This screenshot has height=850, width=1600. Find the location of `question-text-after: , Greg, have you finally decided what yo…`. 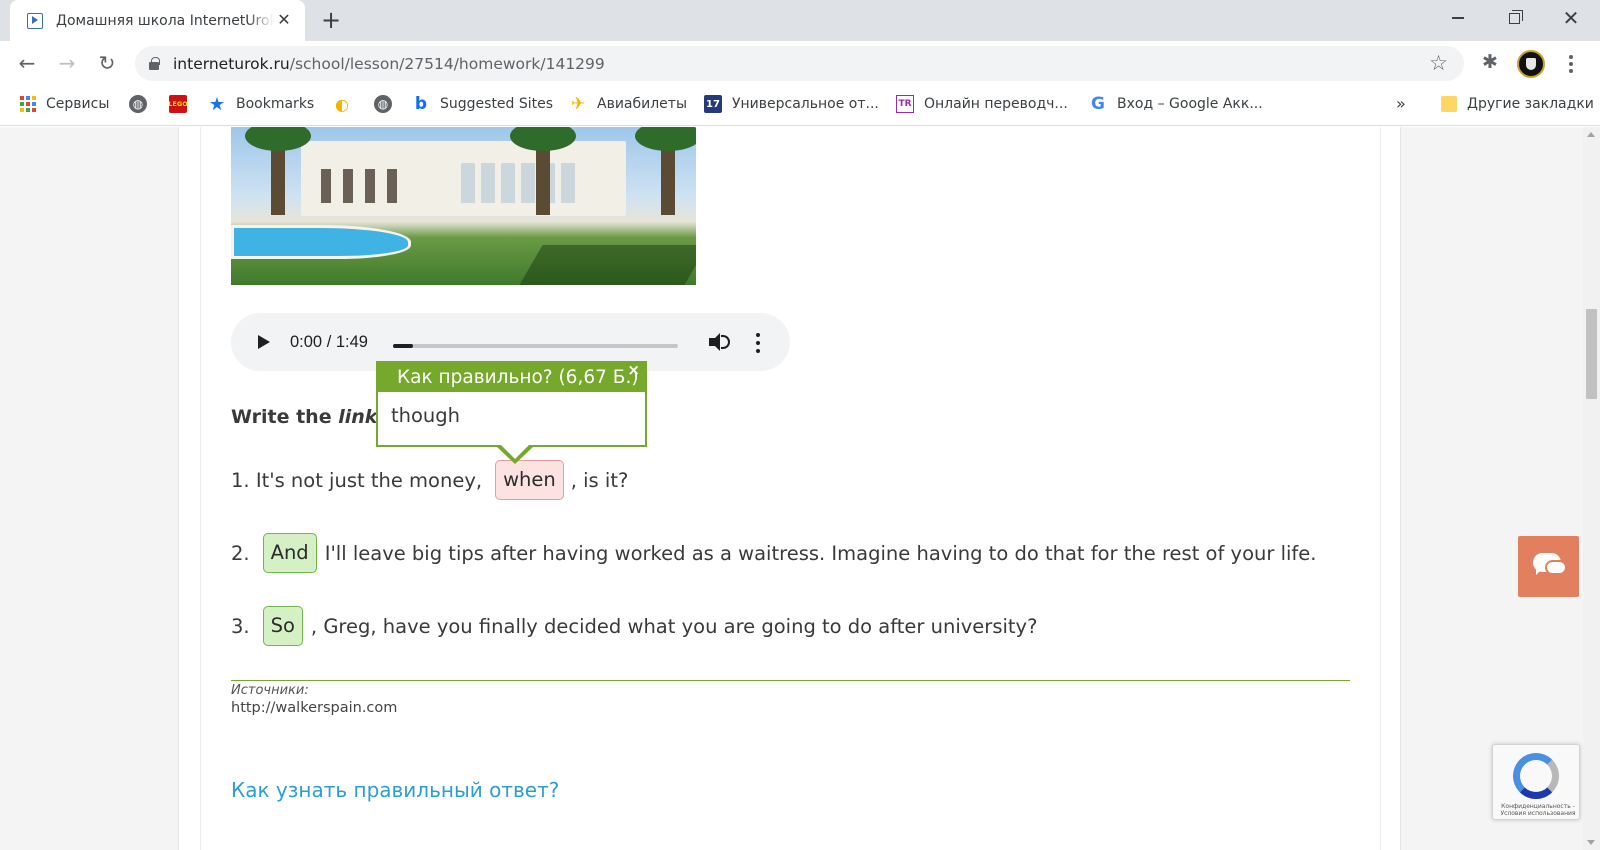

question-text-after: , Greg, have you finally decided what yo… is located at coordinates (674, 626).